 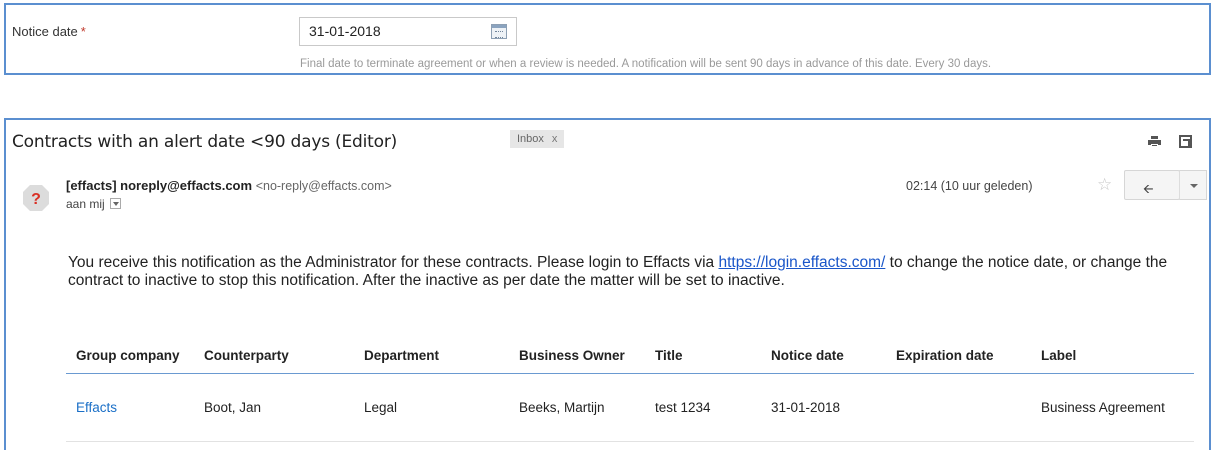 What do you see at coordinates (703, 407) in the screenshot?
I see `table-cell: test 1234` at bounding box center [703, 407].